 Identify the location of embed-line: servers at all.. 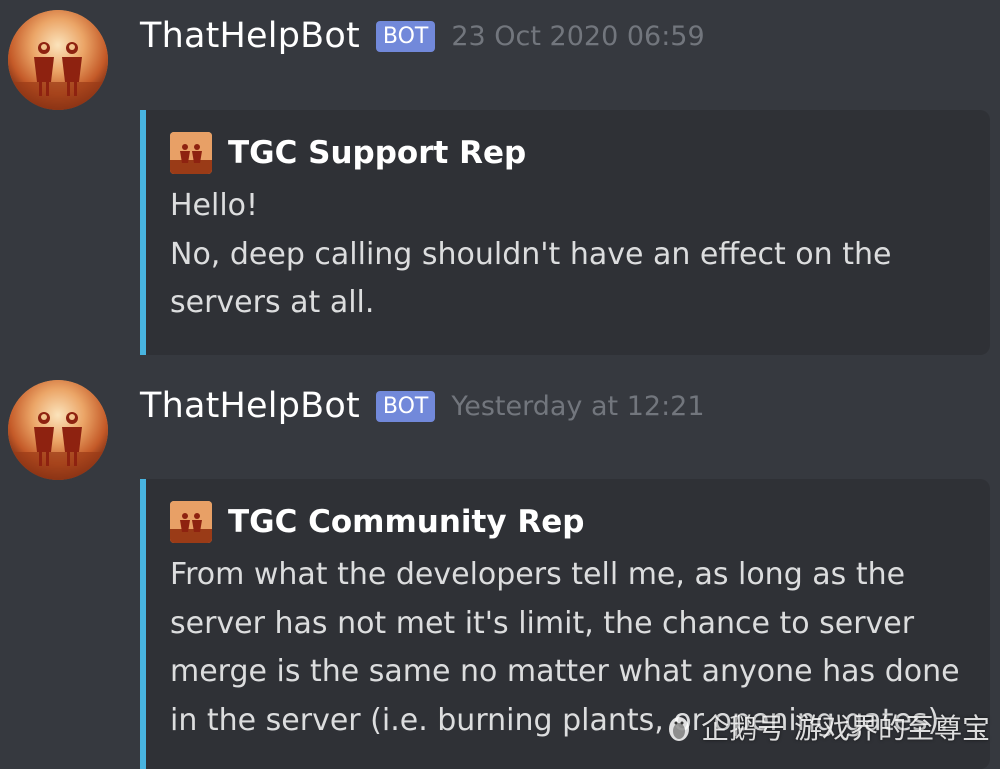
(272, 302).